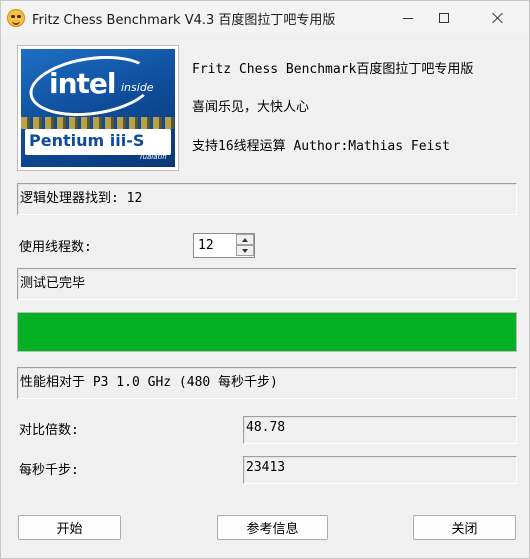 This screenshot has width=530, height=559. I want to click on progress-fill, so click(267, 332).